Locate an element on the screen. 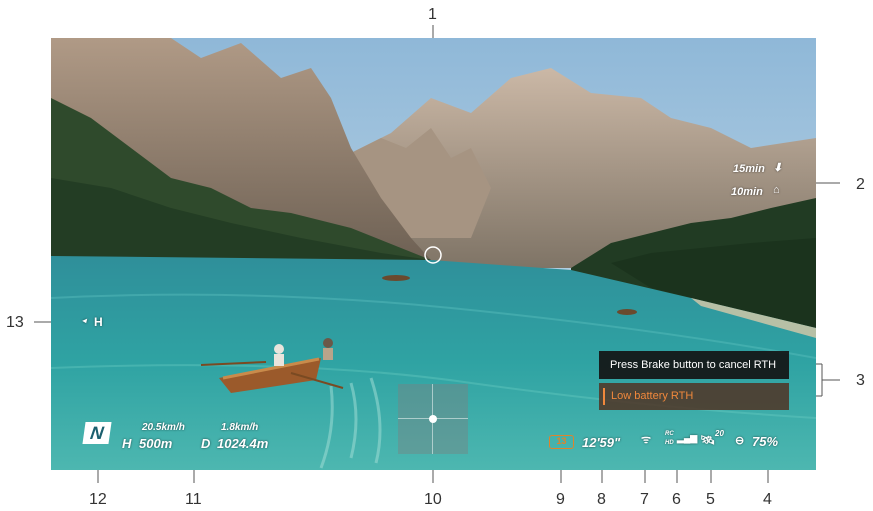 This screenshot has height=511, width=873. callout-5: 5 is located at coordinates (710, 499).